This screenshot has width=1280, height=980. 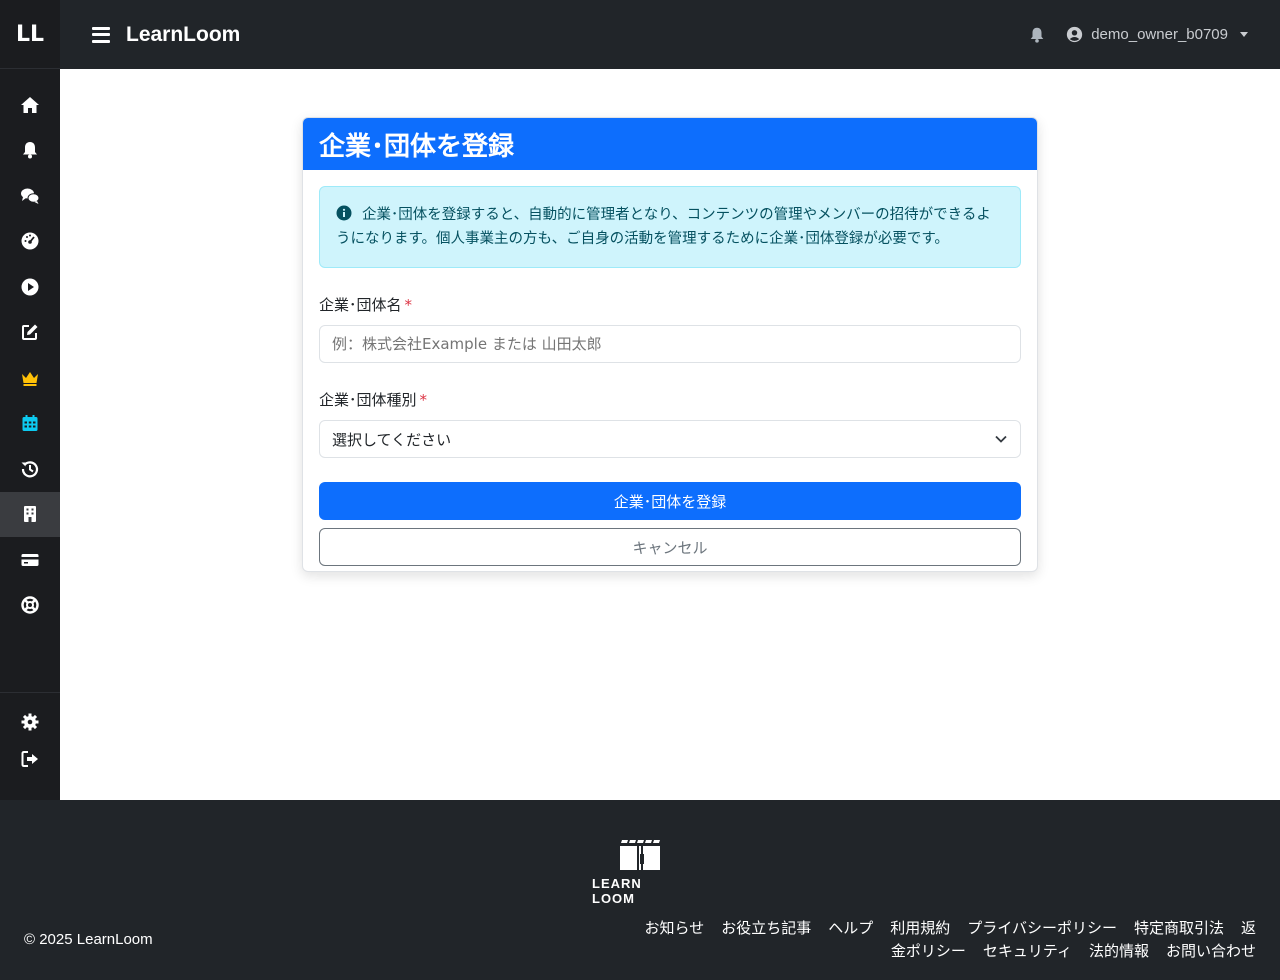 I want to click on sidebar-item-premium, so click(x=30, y=378).